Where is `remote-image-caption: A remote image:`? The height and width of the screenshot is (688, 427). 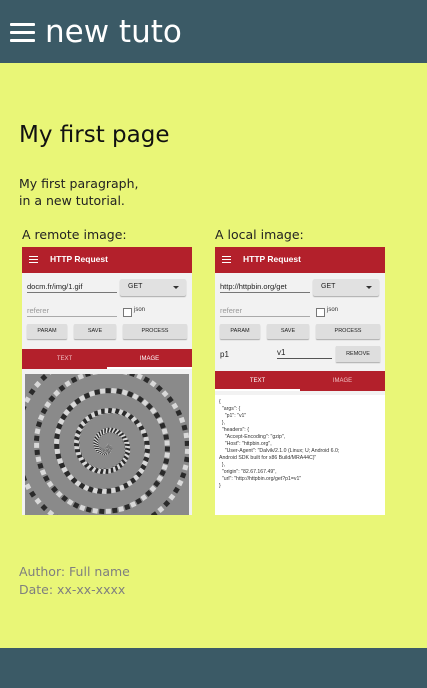
remote-image-caption: A remote image: is located at coordinates (74, 234).